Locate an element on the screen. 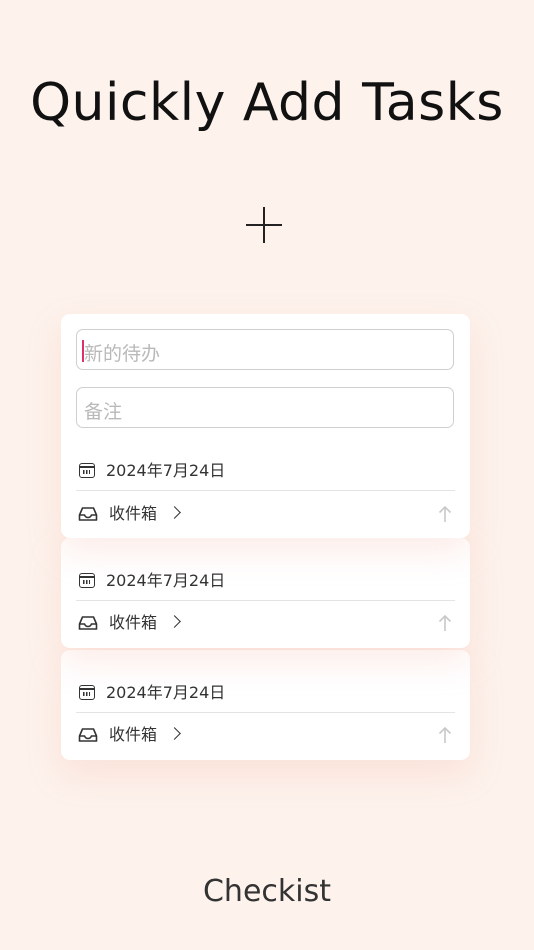  add-task-button is located at coordinates (264, 225).